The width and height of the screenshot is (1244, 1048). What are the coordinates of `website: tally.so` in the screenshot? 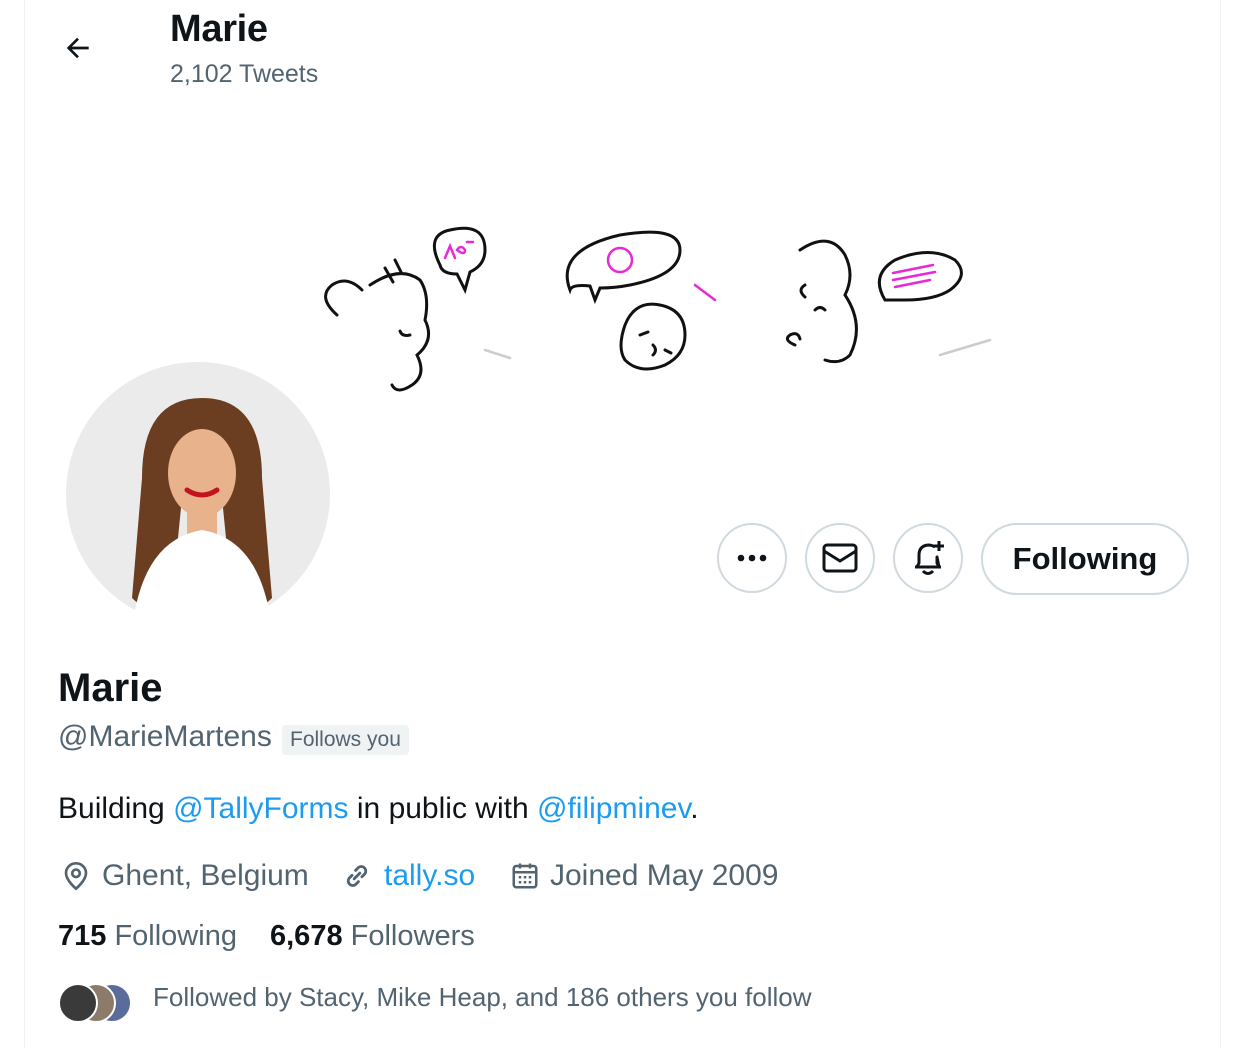 It's located at (407, 876).